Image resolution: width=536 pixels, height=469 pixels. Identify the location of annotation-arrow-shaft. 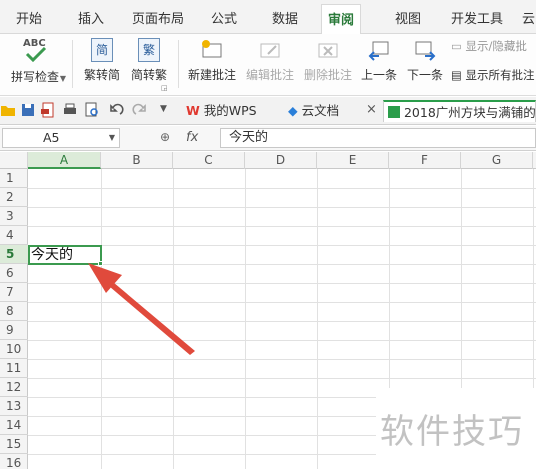
(149, 316).